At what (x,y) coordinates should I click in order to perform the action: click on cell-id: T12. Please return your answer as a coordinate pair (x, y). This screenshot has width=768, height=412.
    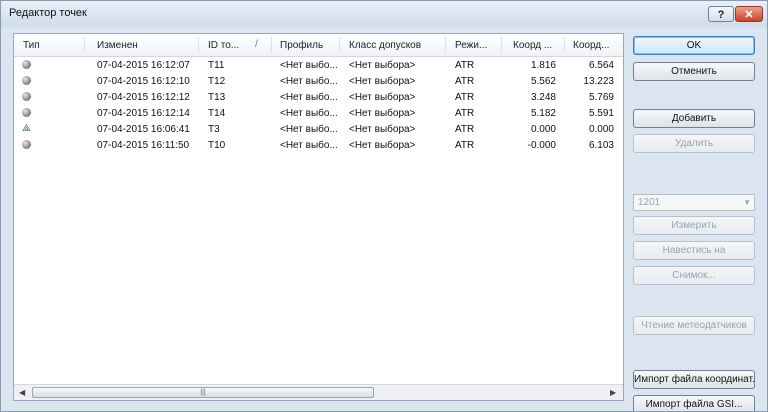
    Looking at the image, I should click on (217, 81).